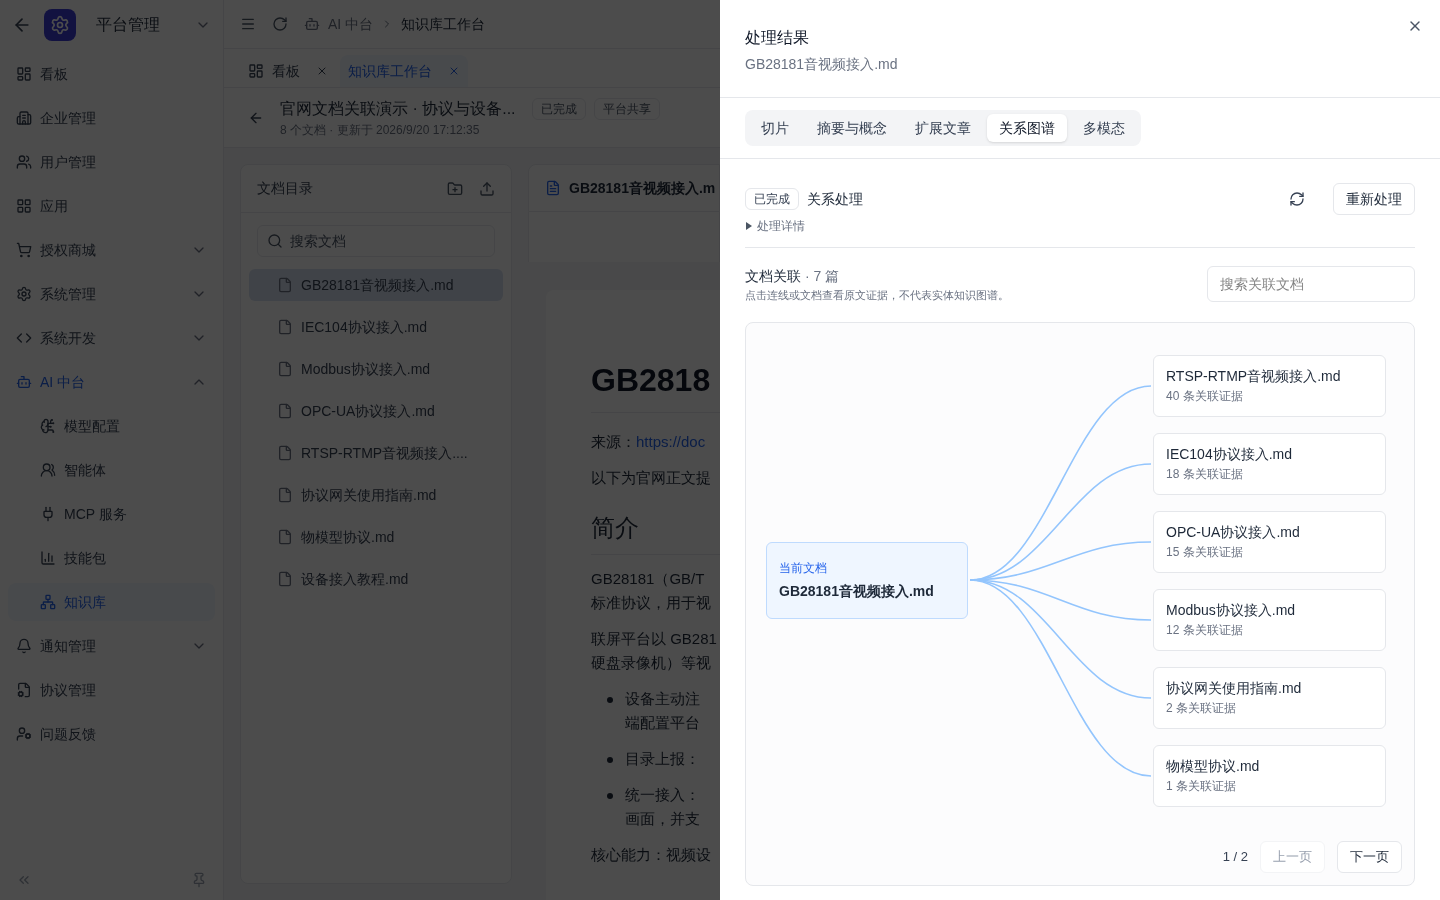 This screenshot has width=1440, height=900. What do you see at coordinates (1374, 199) in the screenshot?
I see `reprocess-button: 重新处理` at bounding box center [1374, 199].